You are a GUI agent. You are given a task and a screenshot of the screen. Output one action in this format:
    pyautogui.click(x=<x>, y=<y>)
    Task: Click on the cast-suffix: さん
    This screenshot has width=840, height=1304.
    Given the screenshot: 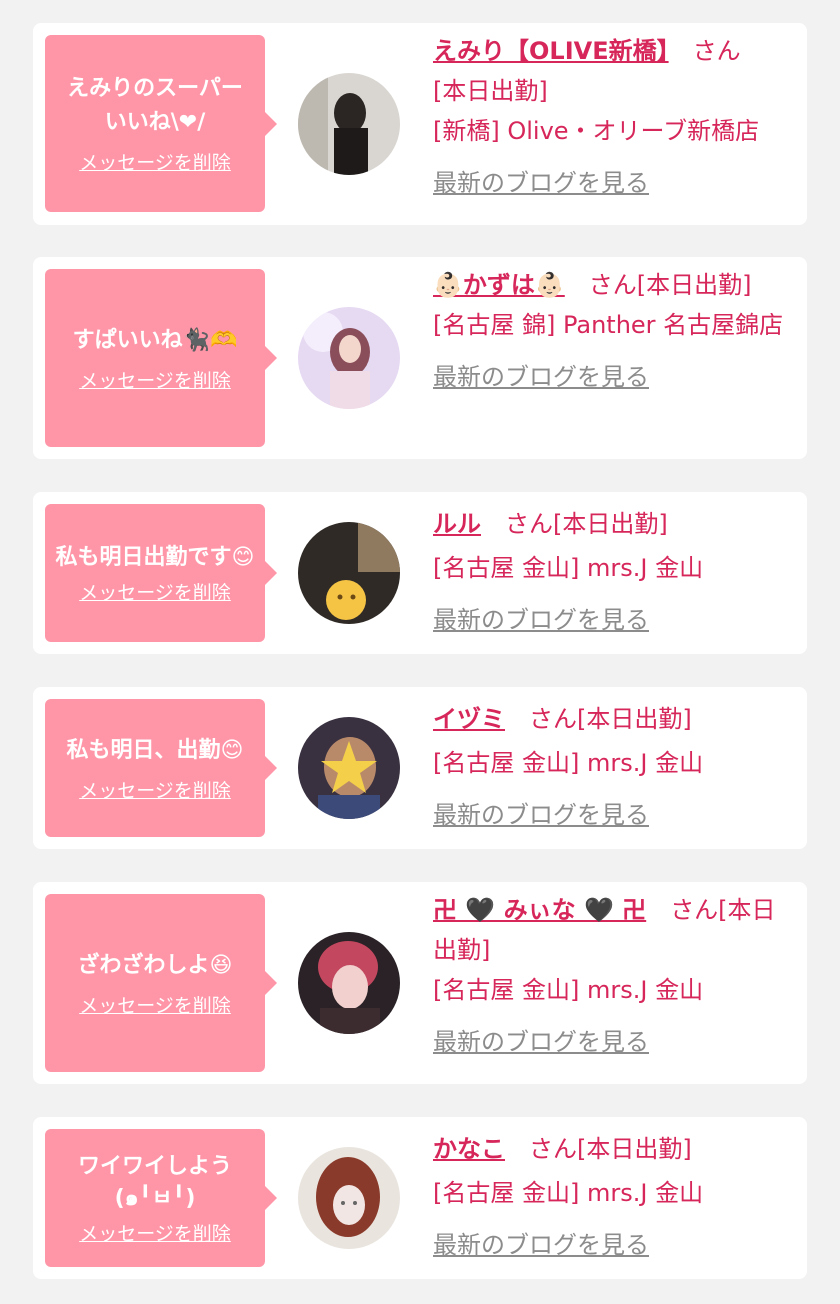 What is the action you would take?
    pyautogui.click(x=716, y=51)
    